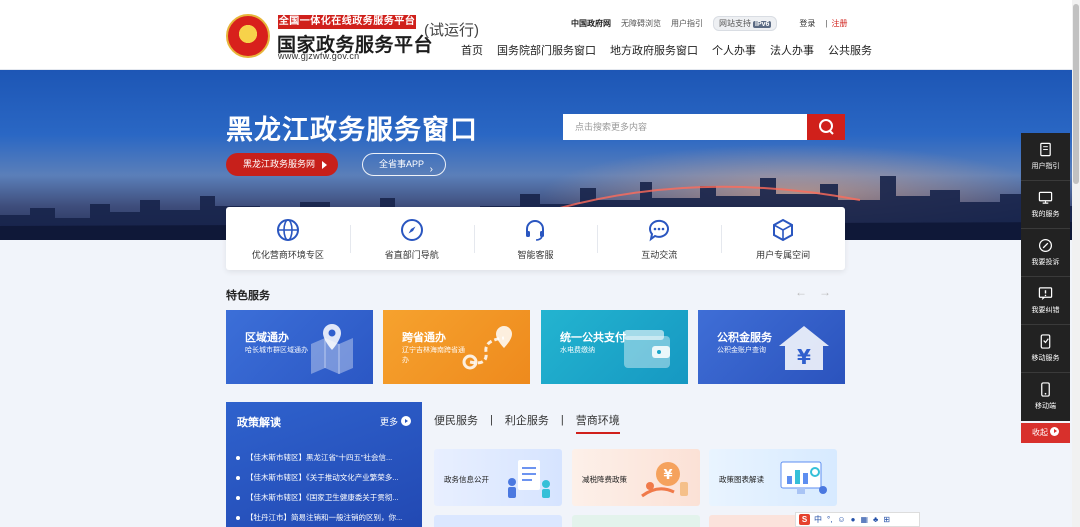 Image resolution: width=1080 pixels, height=527 pixels. Describe the element at coordinates (818, 519) in the screenshot. I see `ime-mode: 中` at that location.